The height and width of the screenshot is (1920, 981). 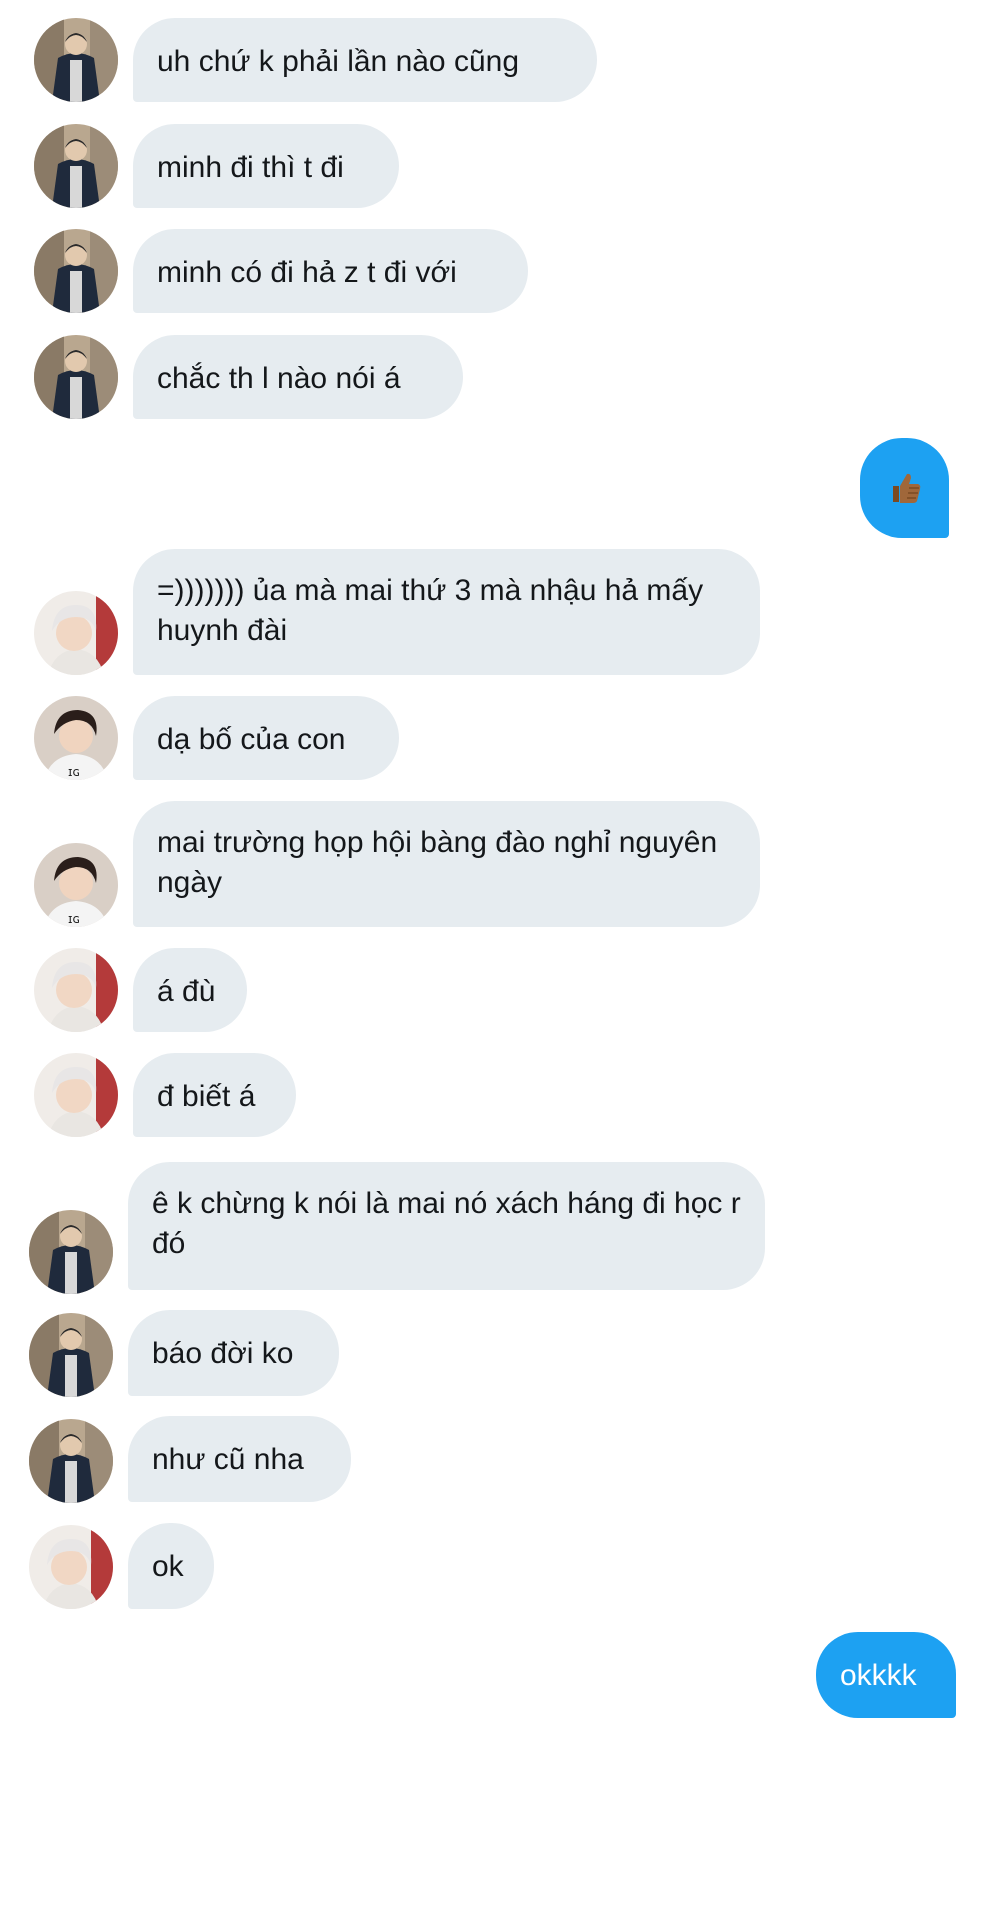 I want to click on message-bubble: như cũ nha, so click(x=239, y=1459).